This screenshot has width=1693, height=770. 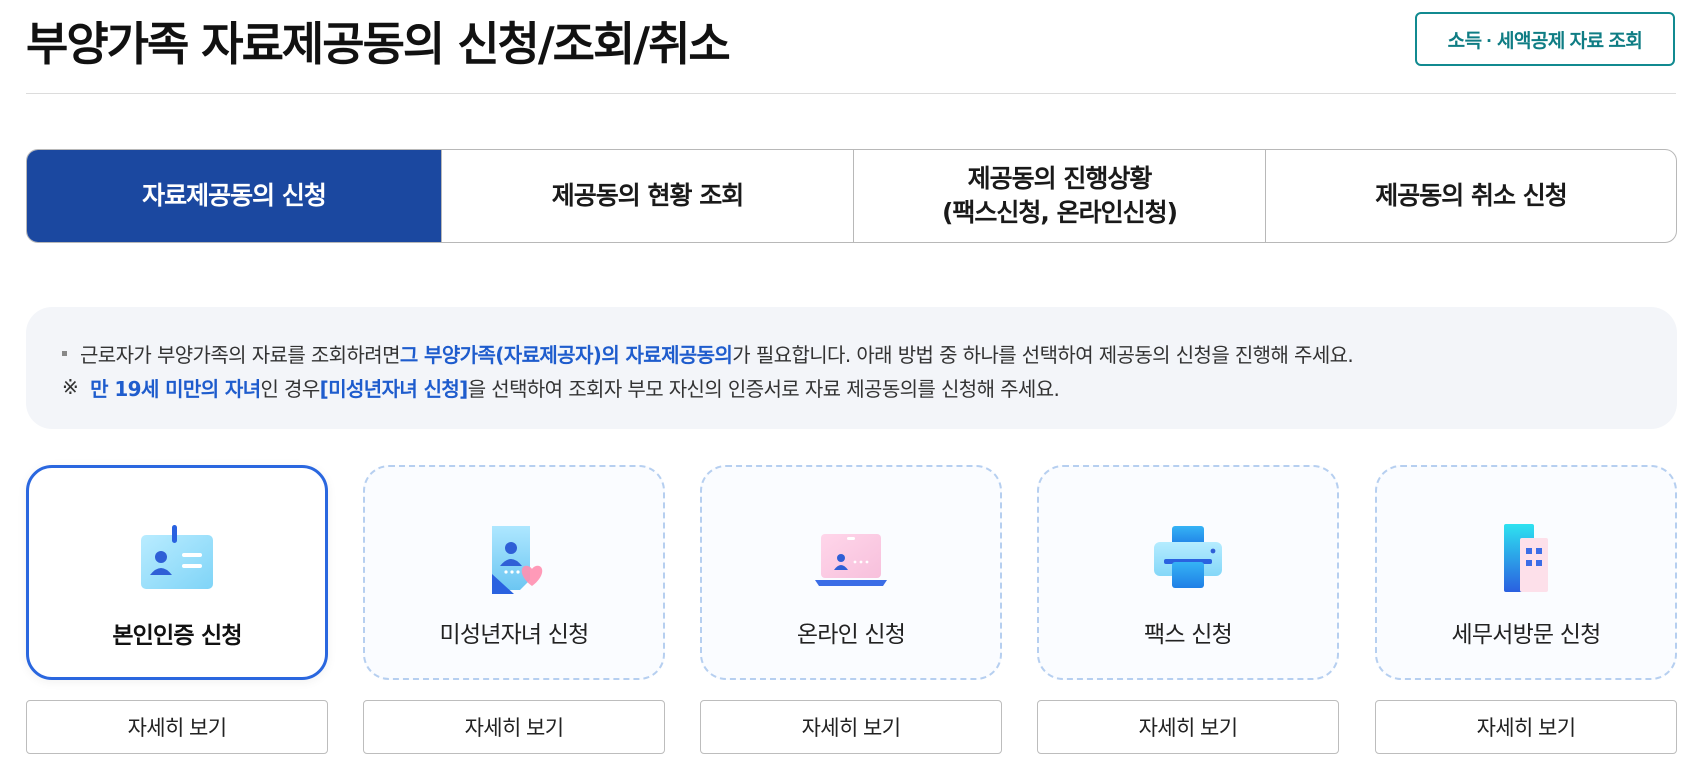 I want to click on laptop-icon, so click(x=851, y=560).